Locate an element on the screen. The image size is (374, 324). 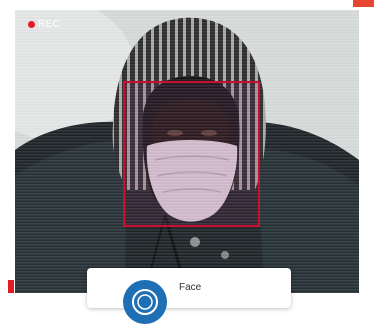
left-accent is located at coordinates (11, 286).